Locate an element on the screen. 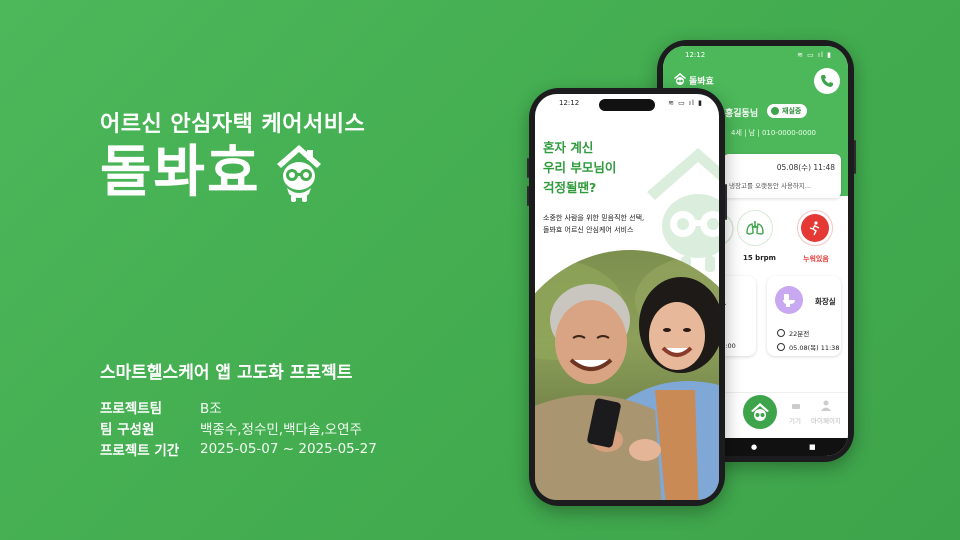 The image size is (960, 540). description-line: 소중한 사람을 위한 믿음직한 선택, is located at coordinates (594, 218).